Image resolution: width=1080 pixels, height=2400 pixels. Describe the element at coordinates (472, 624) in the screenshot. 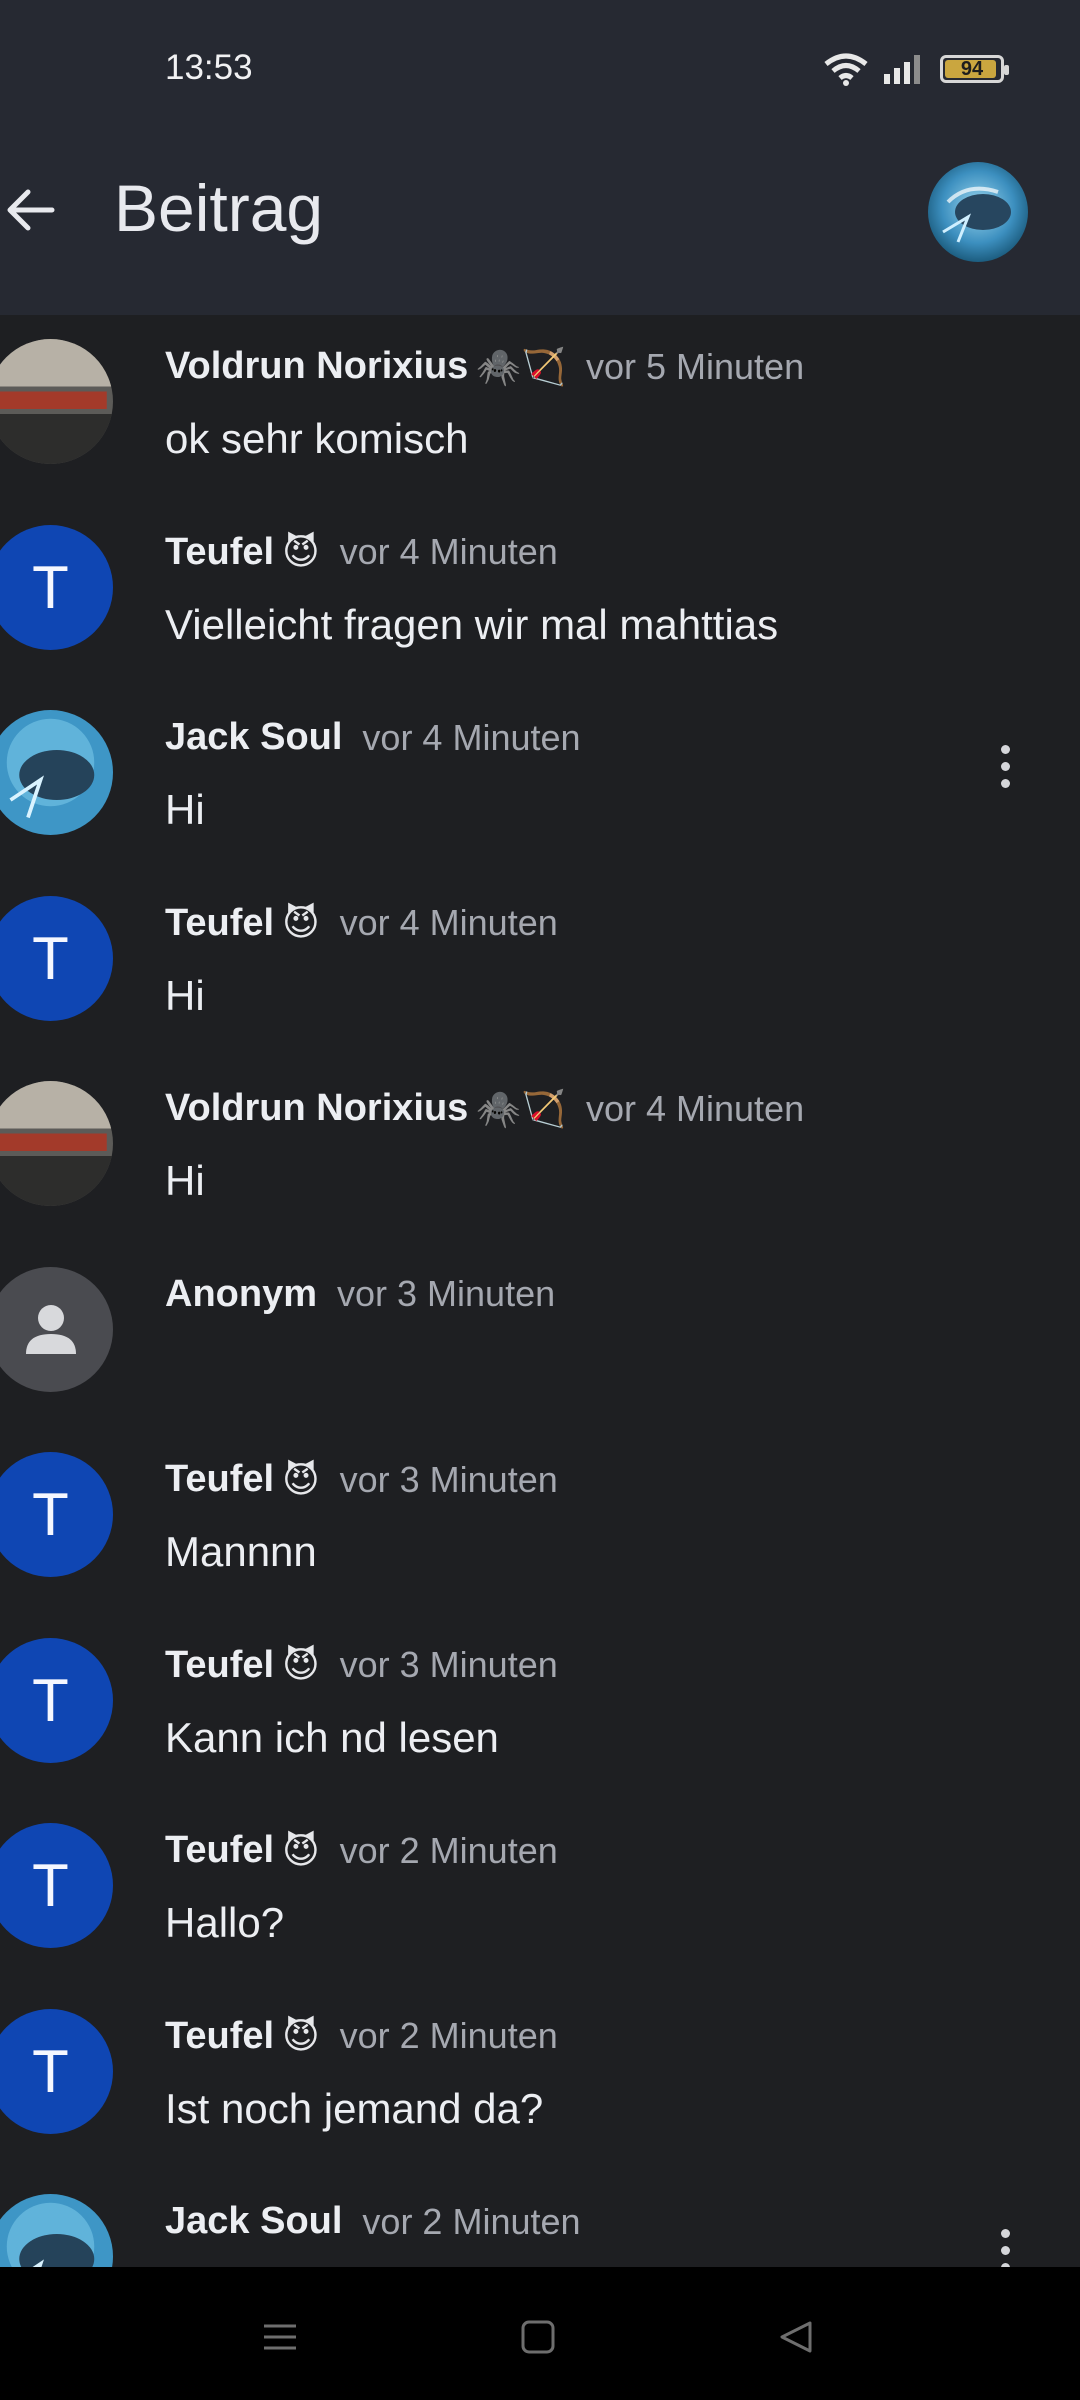

I see `comment-text: Vielleicht fragen wir mal mahttias` at that location.